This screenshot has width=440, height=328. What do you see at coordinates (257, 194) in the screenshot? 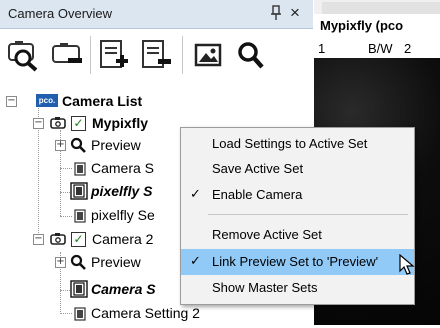
I see `menu-item-label: Enable Camera` at bounding box center [257, 194].